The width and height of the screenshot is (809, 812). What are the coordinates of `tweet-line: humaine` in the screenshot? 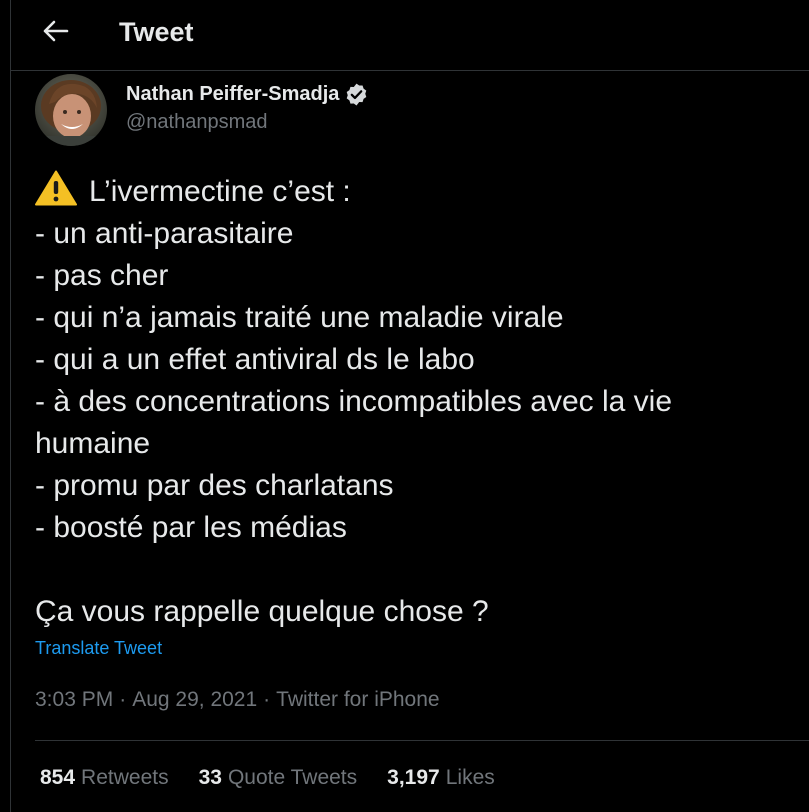 It's located at (93, 443).